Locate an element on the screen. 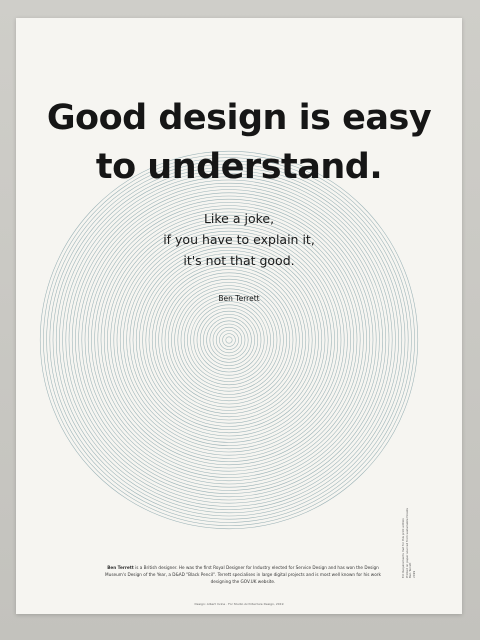 This screenshot has height=640, width=480. poster-headline: Good design is easy to understand. is located at coordinates (239, 143).